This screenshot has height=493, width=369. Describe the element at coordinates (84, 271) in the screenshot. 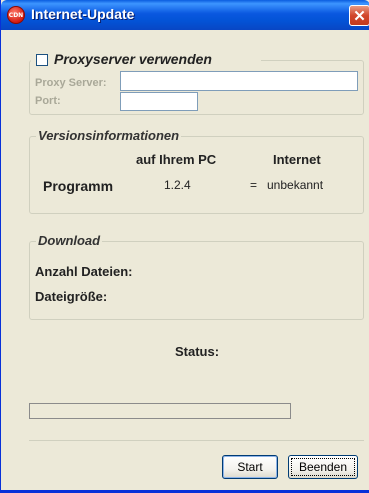

I see `file-count-label: Anzahl Dateien:` at that location.